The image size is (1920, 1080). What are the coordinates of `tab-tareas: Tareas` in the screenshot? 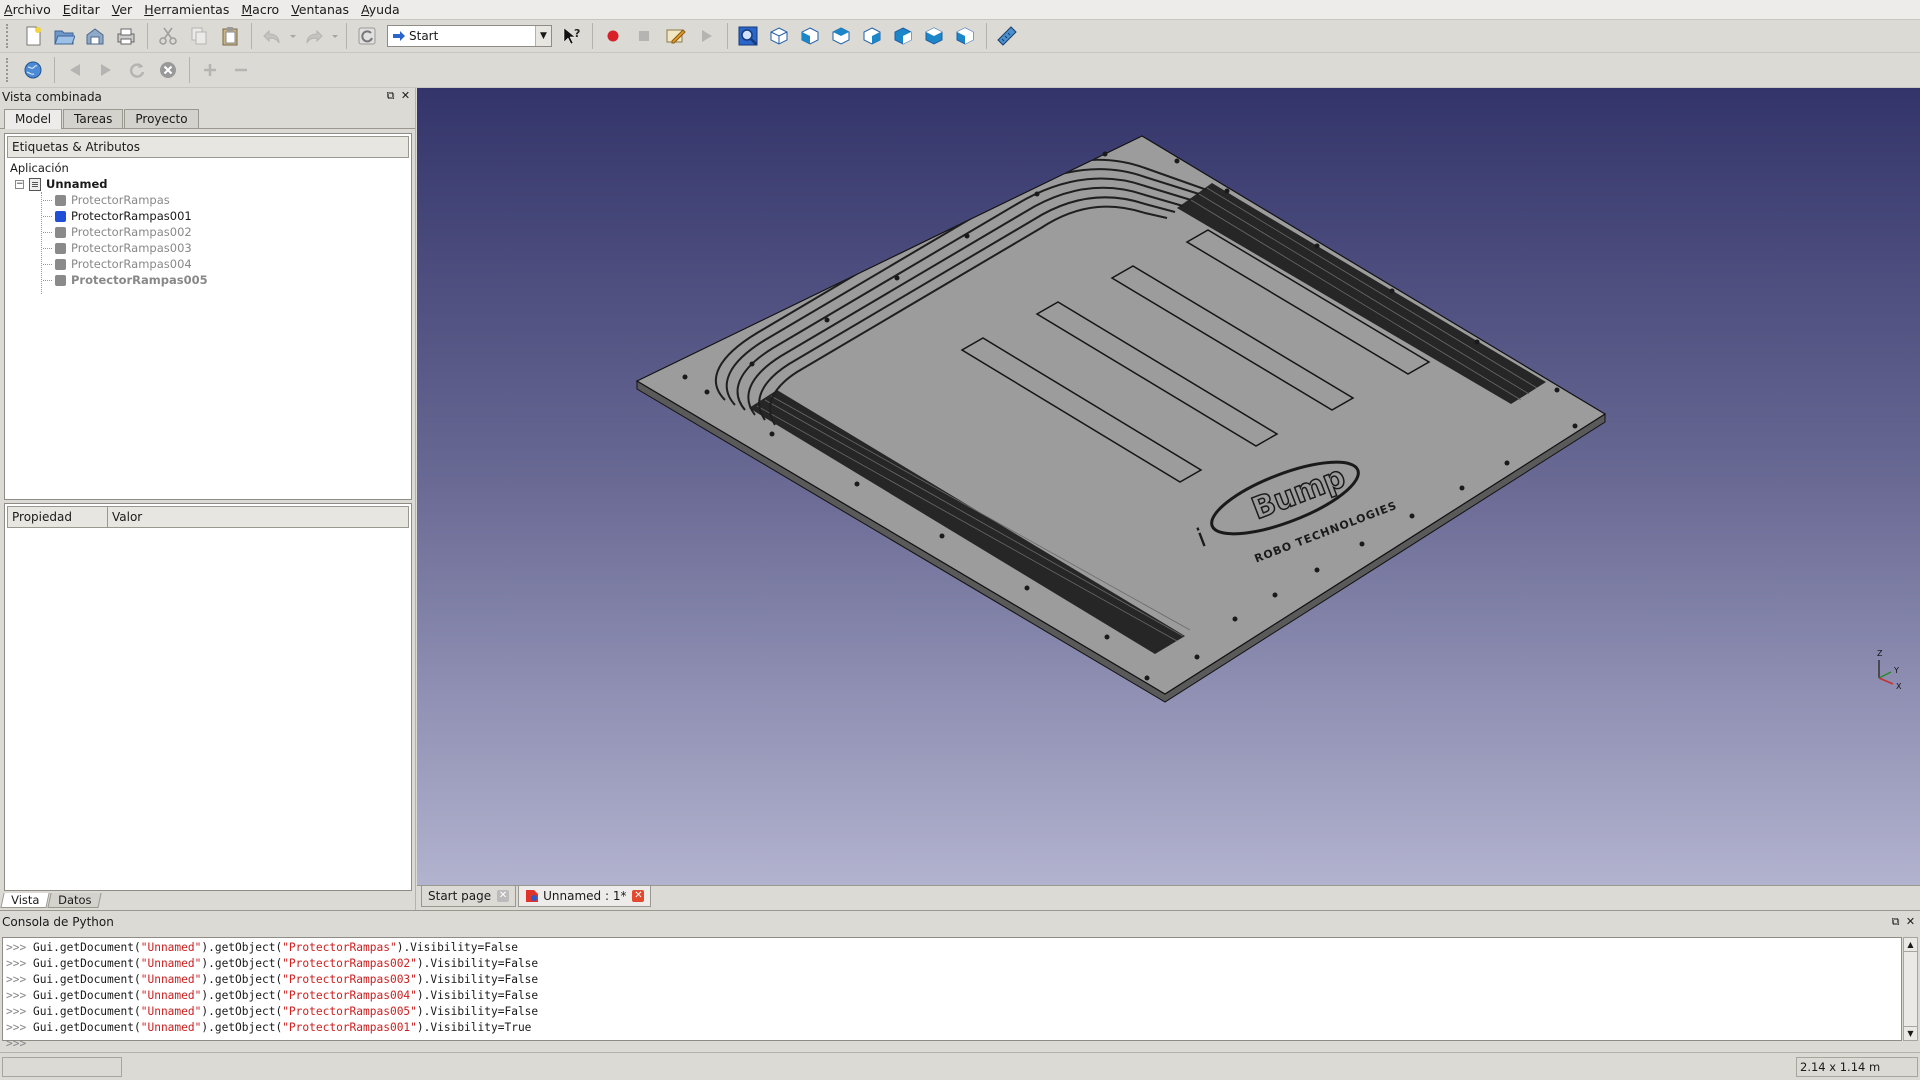 It's located at (93, 118).